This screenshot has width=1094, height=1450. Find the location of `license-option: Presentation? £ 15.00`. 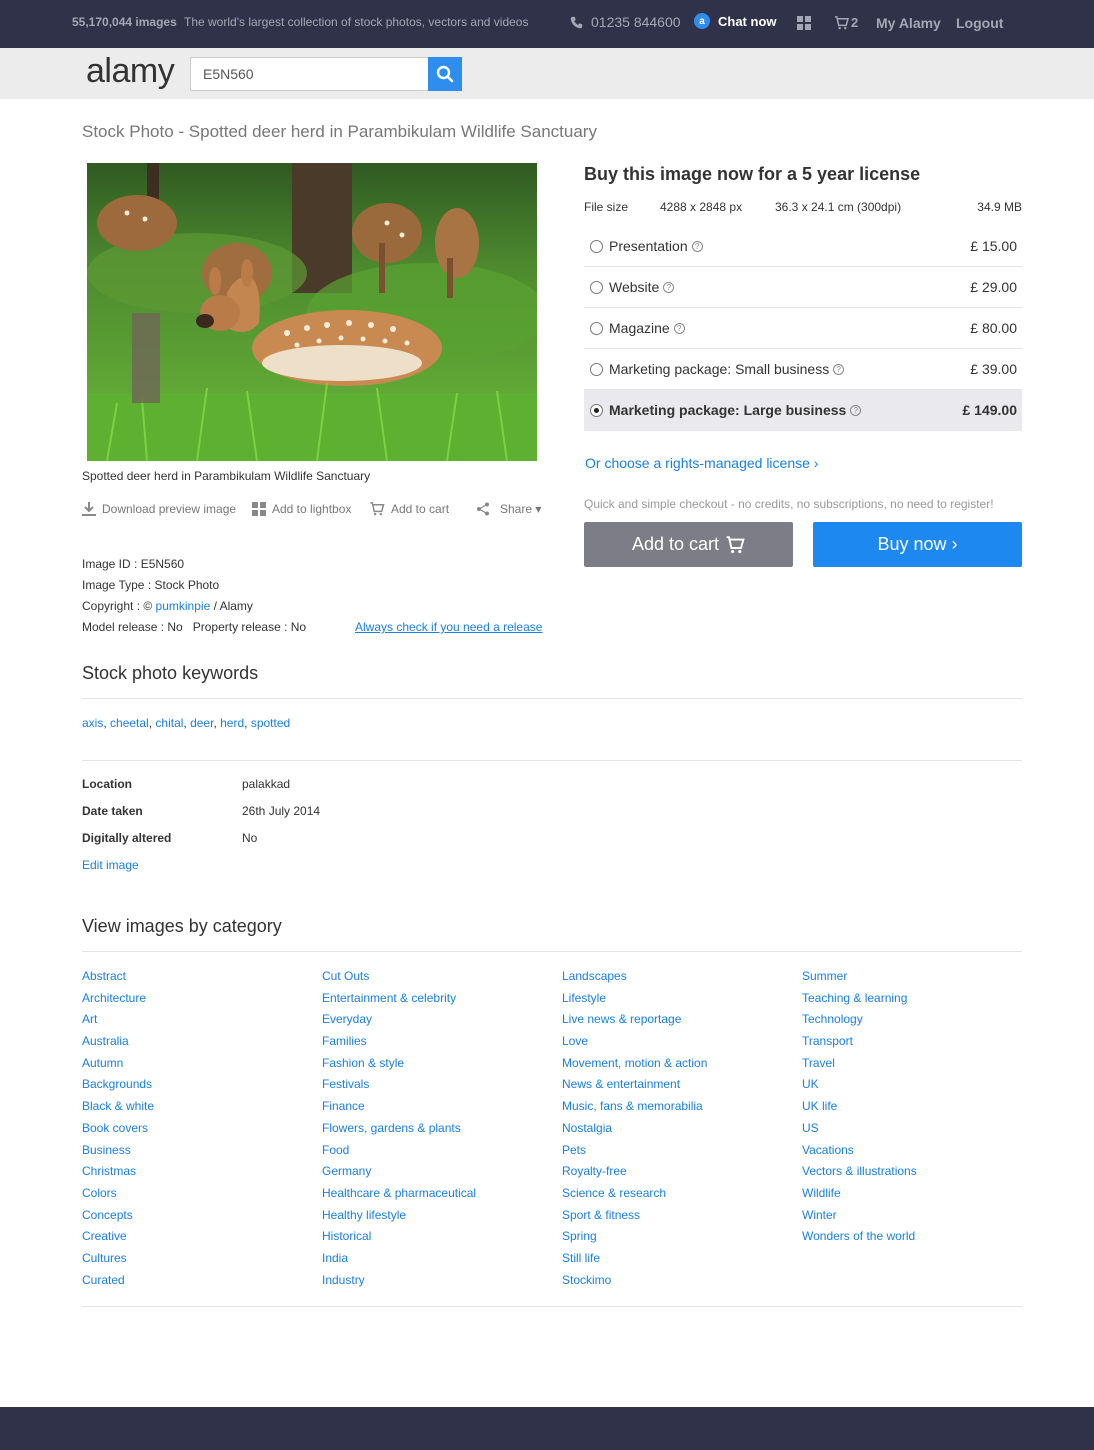

license-option: Presentation? £ 15.00 is located at coordinates (803, 246).